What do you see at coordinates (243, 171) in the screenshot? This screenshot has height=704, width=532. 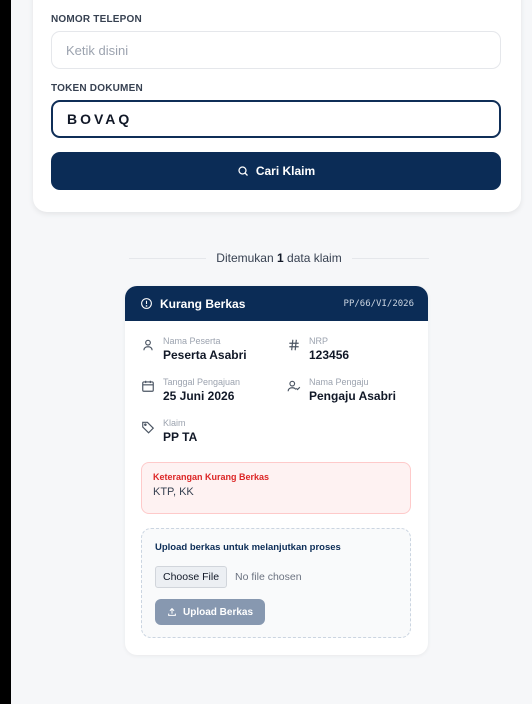 I see `search-icon` at bounding box center [243, 171].